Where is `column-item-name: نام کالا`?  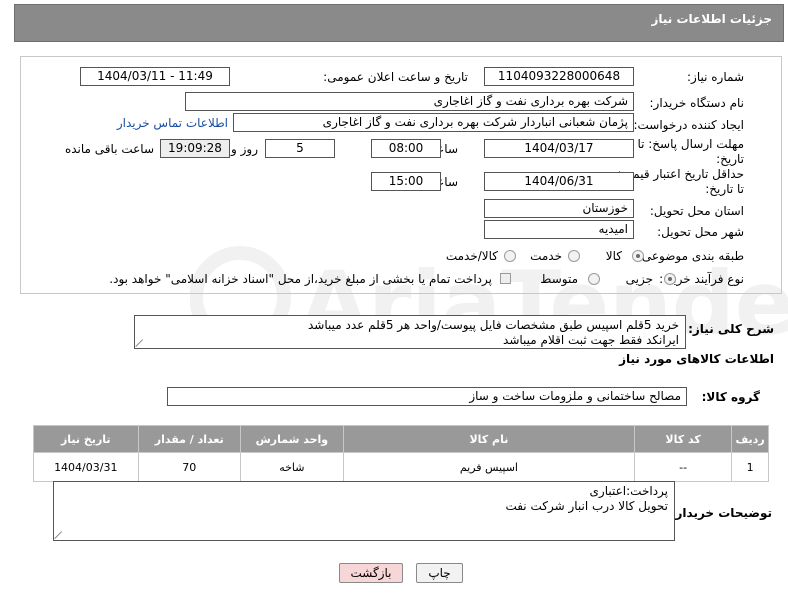 column-item-name: نام کالا is located at coordinates (489, 439).